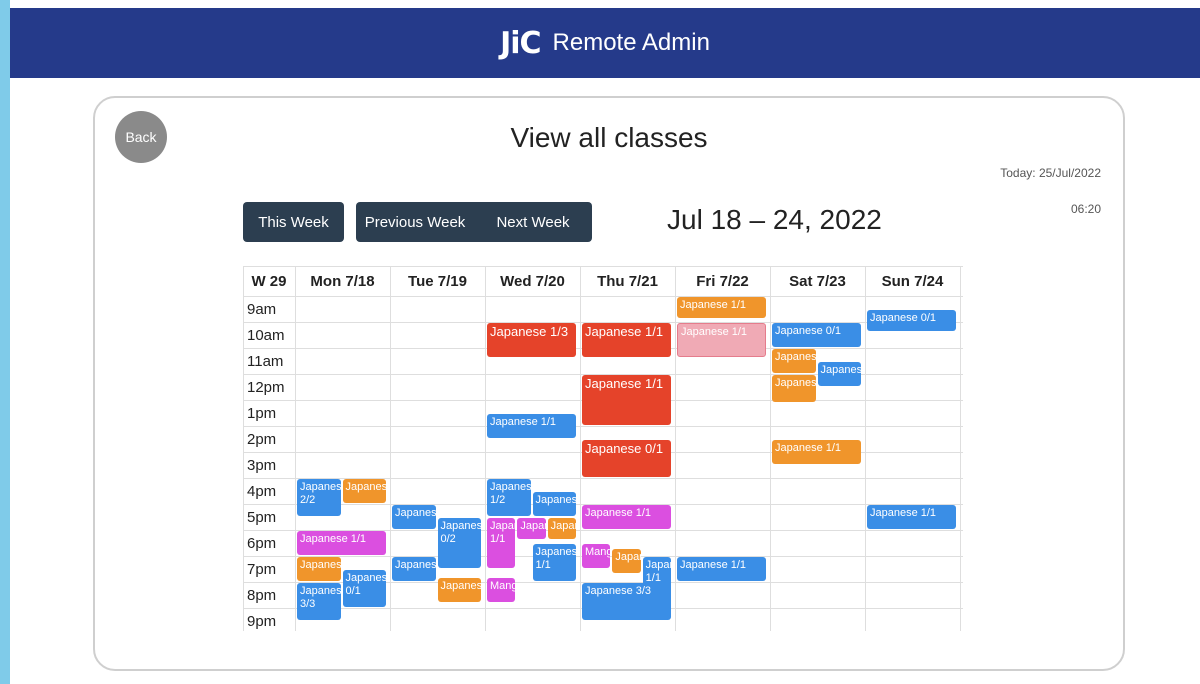  Describe the element at coordinates (262, 413) in the screenshot. I see `hour-label: 1pm` at that location.